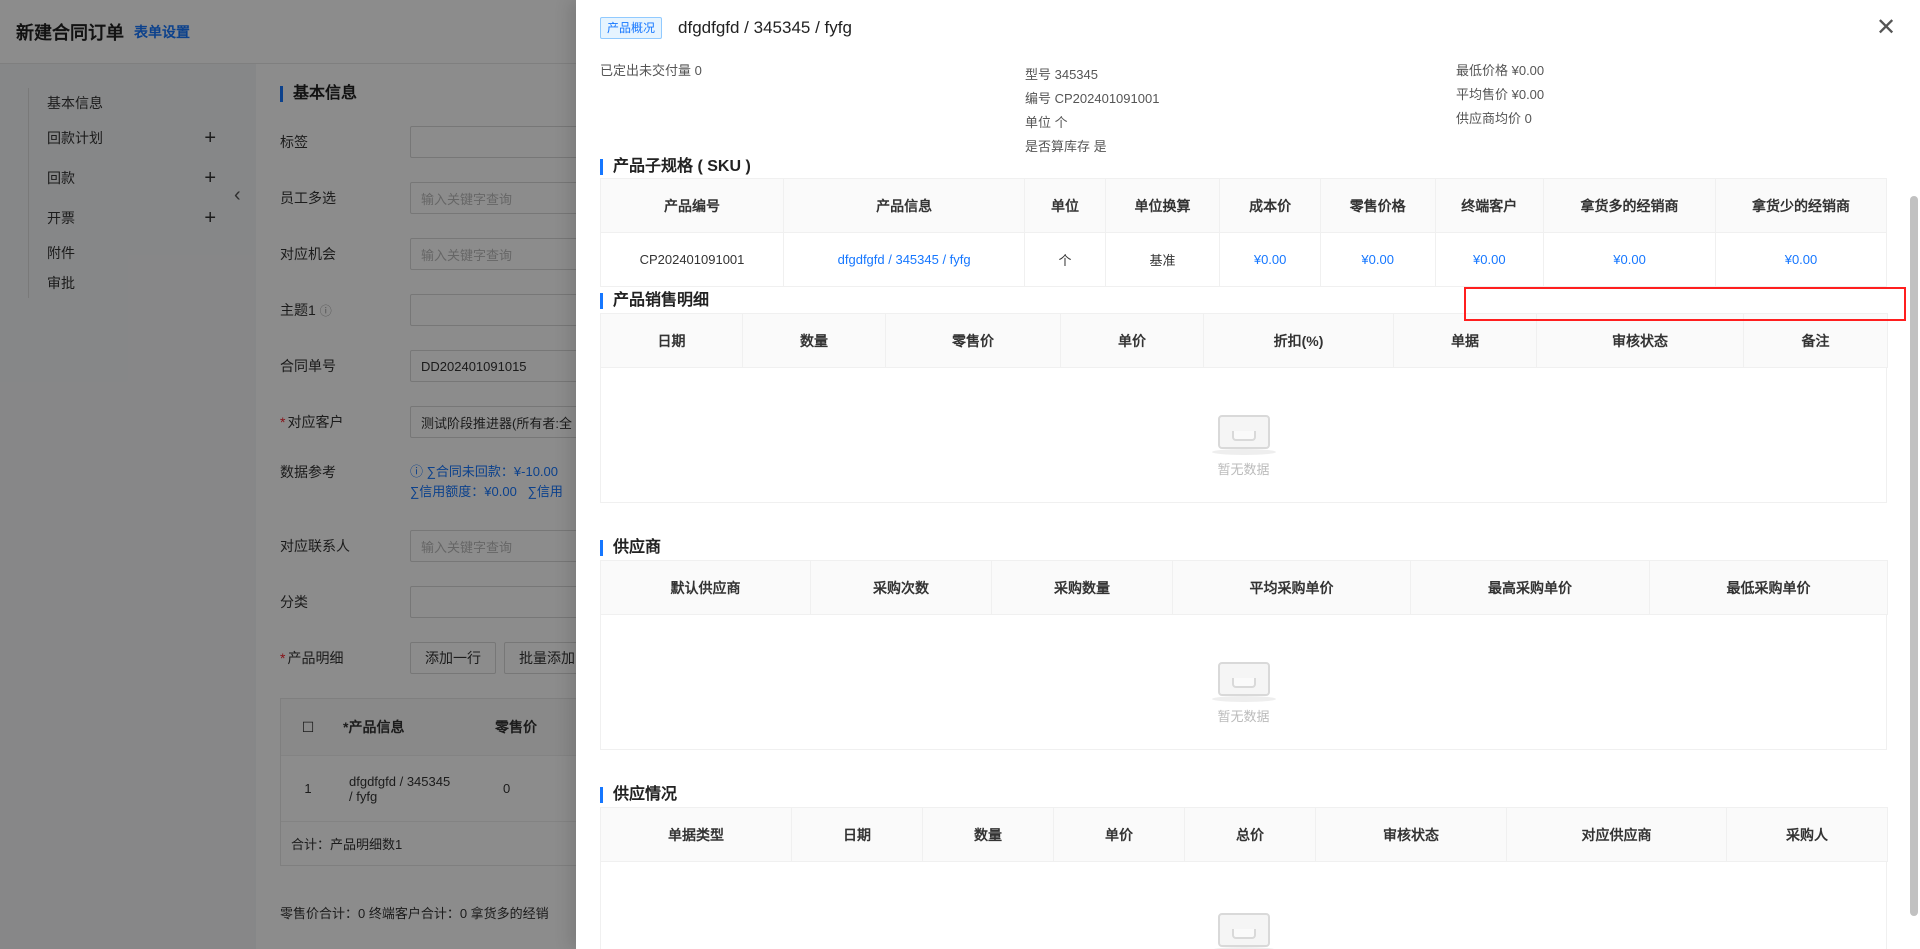  What do you see at coordinates (1046, 122) in the screenshot?
I see `unit: 单位 个` at bounding box center [1046, 122].